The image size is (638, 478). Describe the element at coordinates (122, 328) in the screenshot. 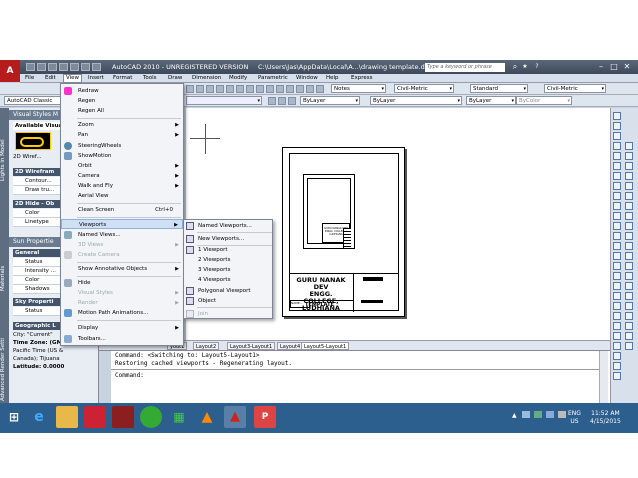

I see `menu-item-display: Display ▶` at that location.